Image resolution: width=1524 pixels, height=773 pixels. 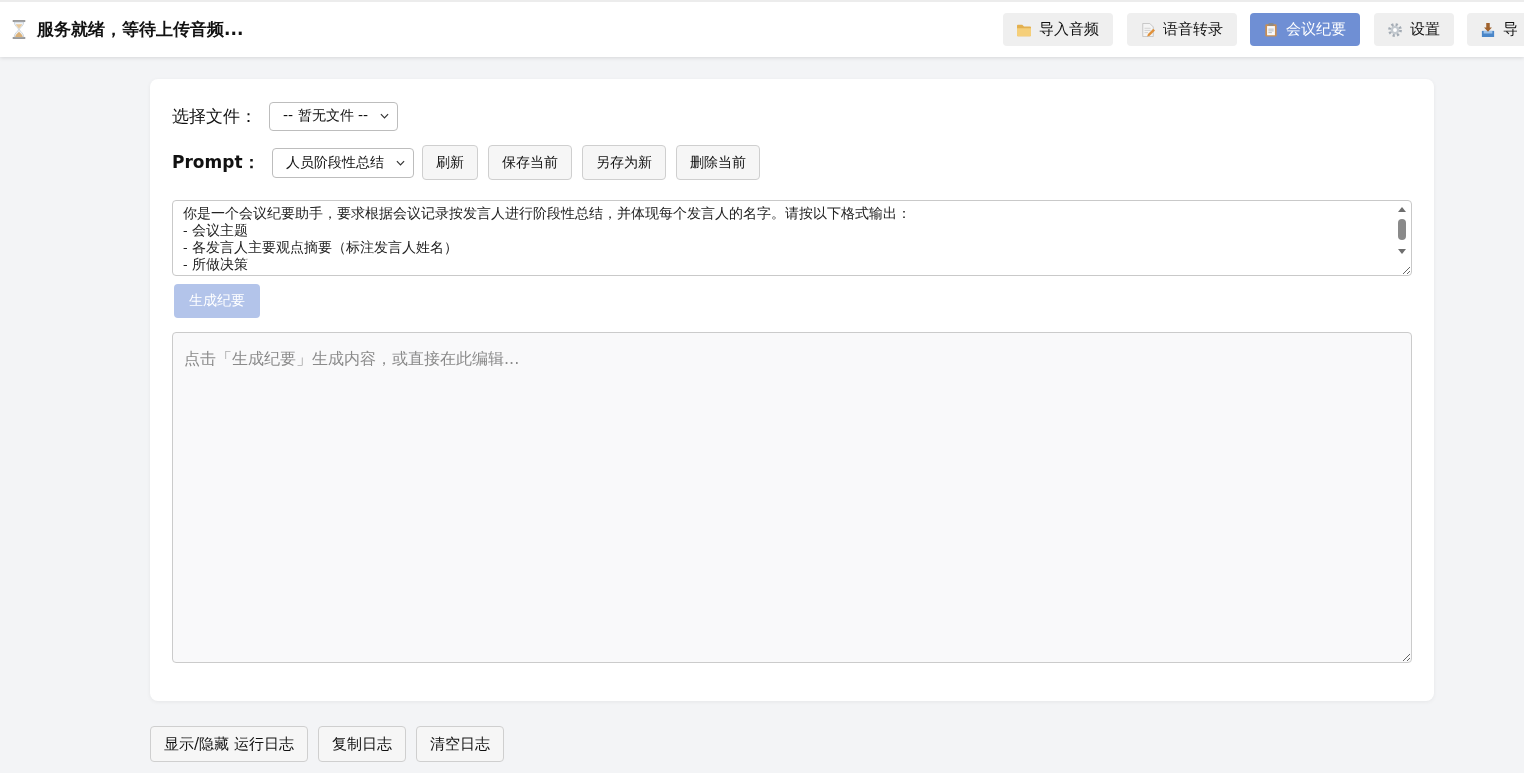 What do you see at coordinates (717, 162) in the screenshot?
I see `prompt-action-button: 删除当前` at bounding box center [717, 162].